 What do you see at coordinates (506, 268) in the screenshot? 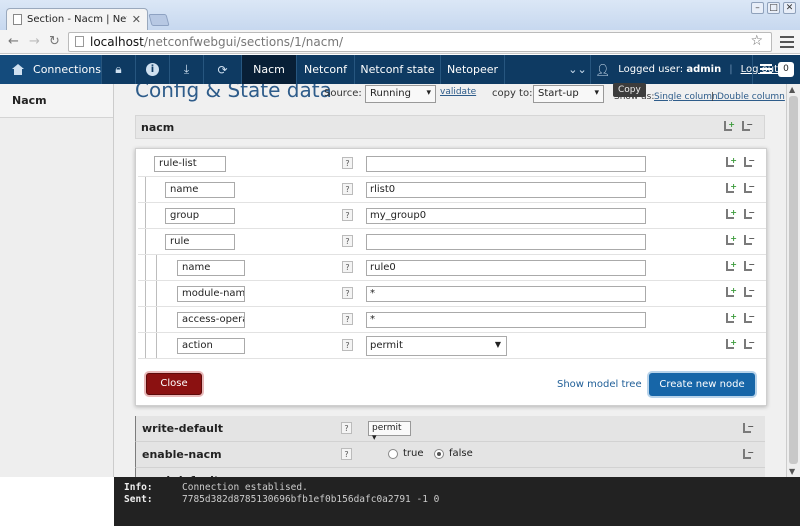
I see `node-value-input: rule0` at bounding box center [506, 268].